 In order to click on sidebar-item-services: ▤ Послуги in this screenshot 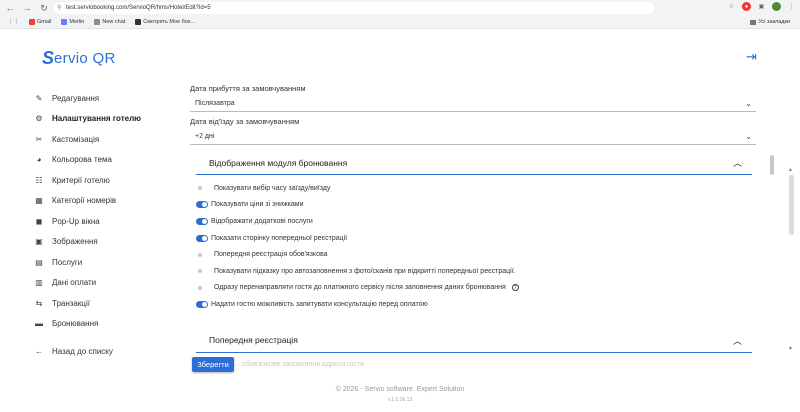, I will do `click(104, 262)`.